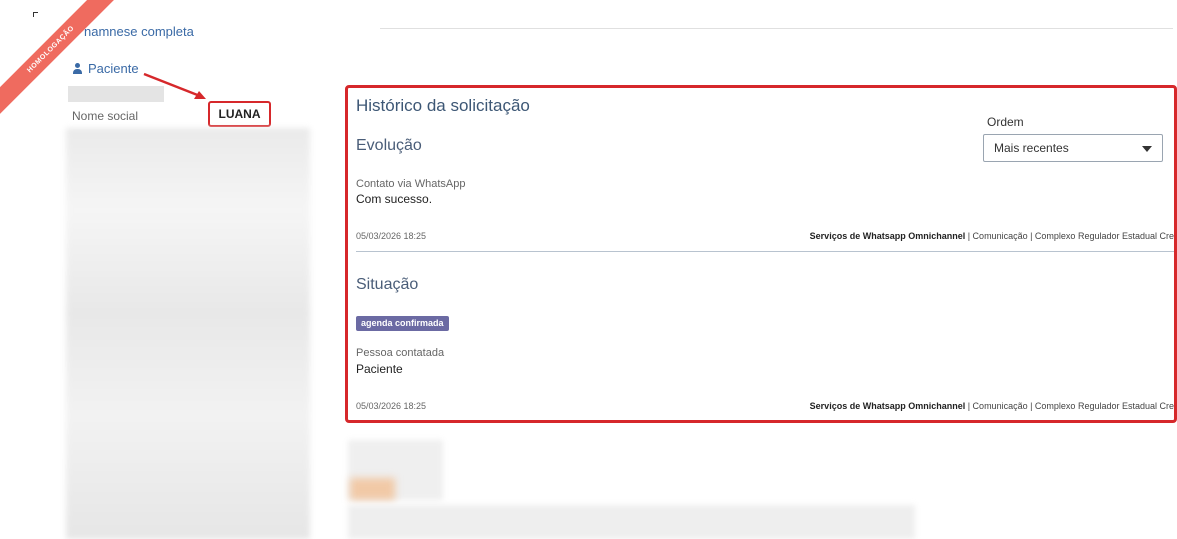  I want to click on top-divider, so click(776, 28).